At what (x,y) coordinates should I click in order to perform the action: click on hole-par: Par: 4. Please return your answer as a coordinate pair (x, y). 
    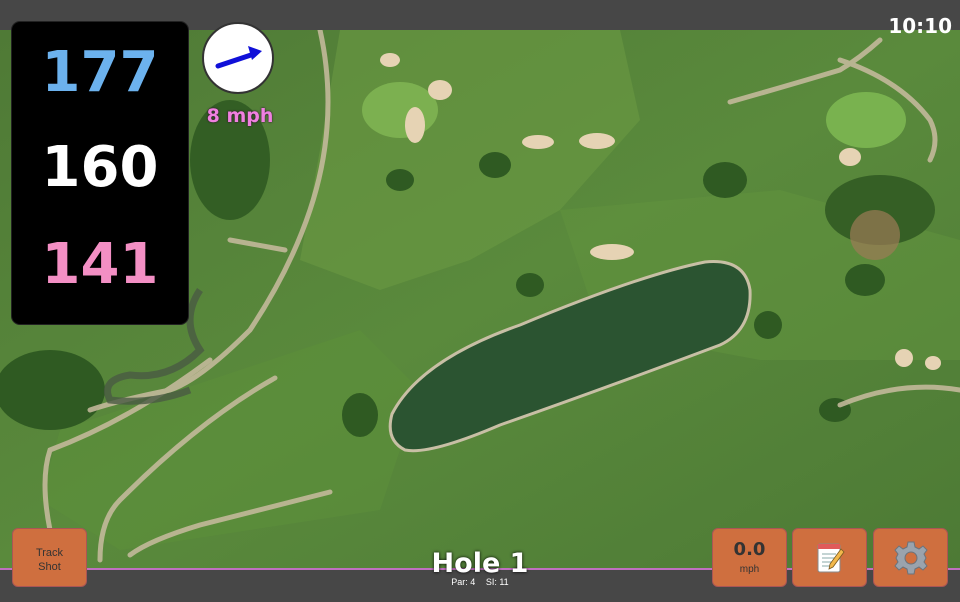
    Looking at the image, I should click on (463, 582).